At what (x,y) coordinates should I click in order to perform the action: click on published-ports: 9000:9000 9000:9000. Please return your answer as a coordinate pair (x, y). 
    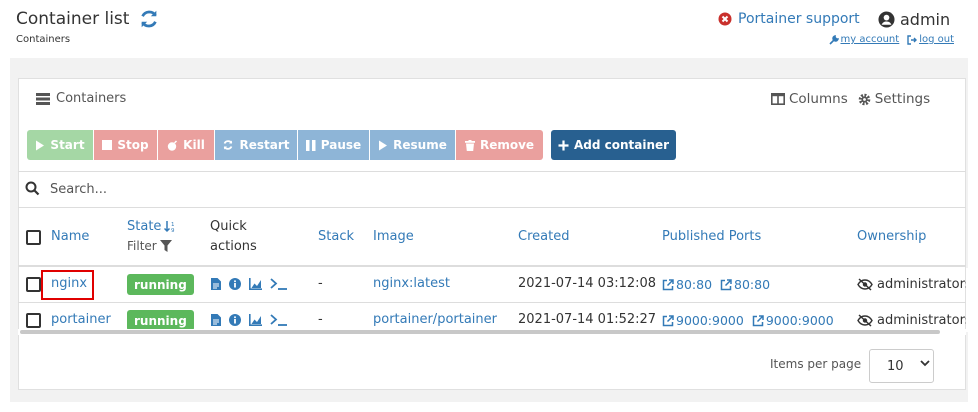
    Looking at the image, I should click on (748, 320).